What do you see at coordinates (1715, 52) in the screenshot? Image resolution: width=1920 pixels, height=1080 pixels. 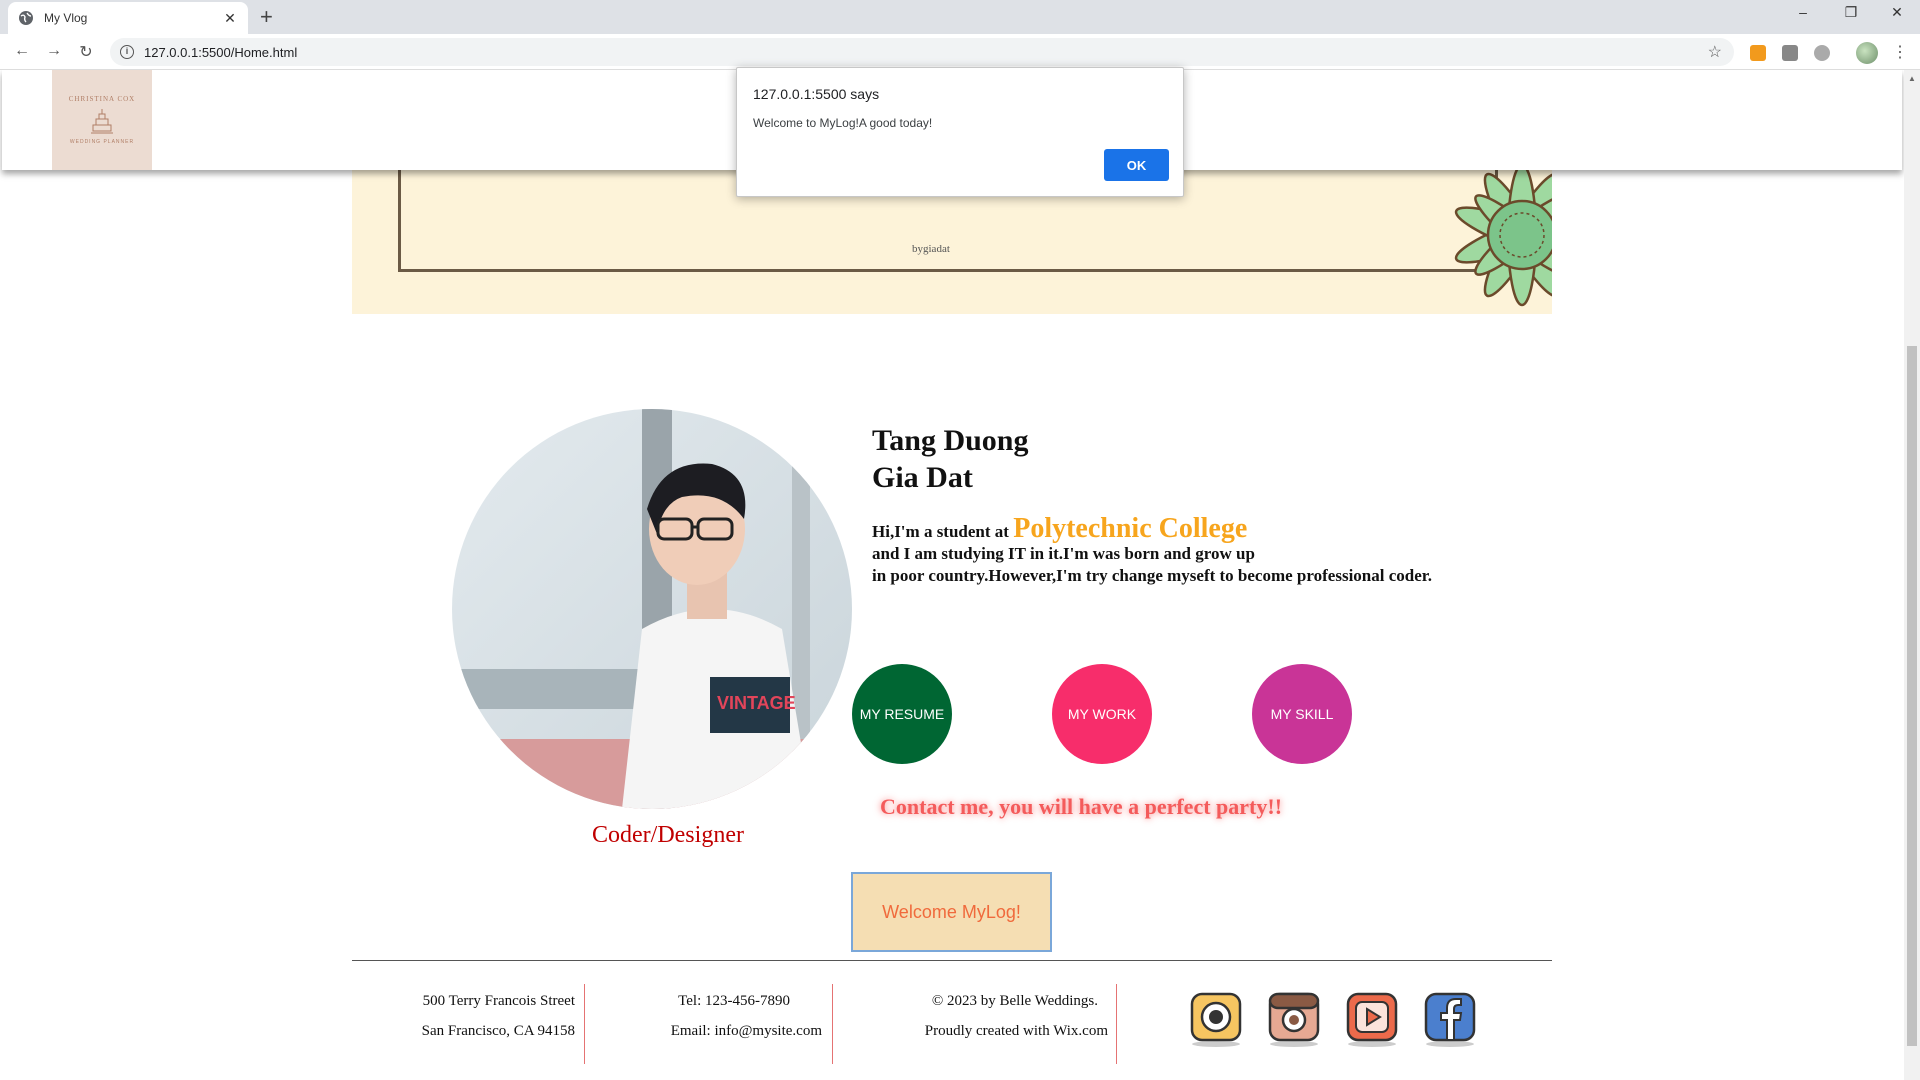 I see `bookmark-star-icon: ☆` at bounding box center [1715, 52].